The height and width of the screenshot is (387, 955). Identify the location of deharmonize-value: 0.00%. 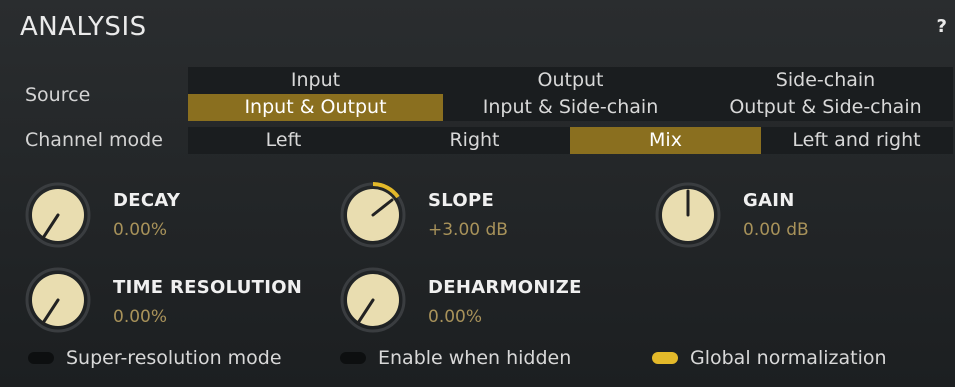
(455, 317).